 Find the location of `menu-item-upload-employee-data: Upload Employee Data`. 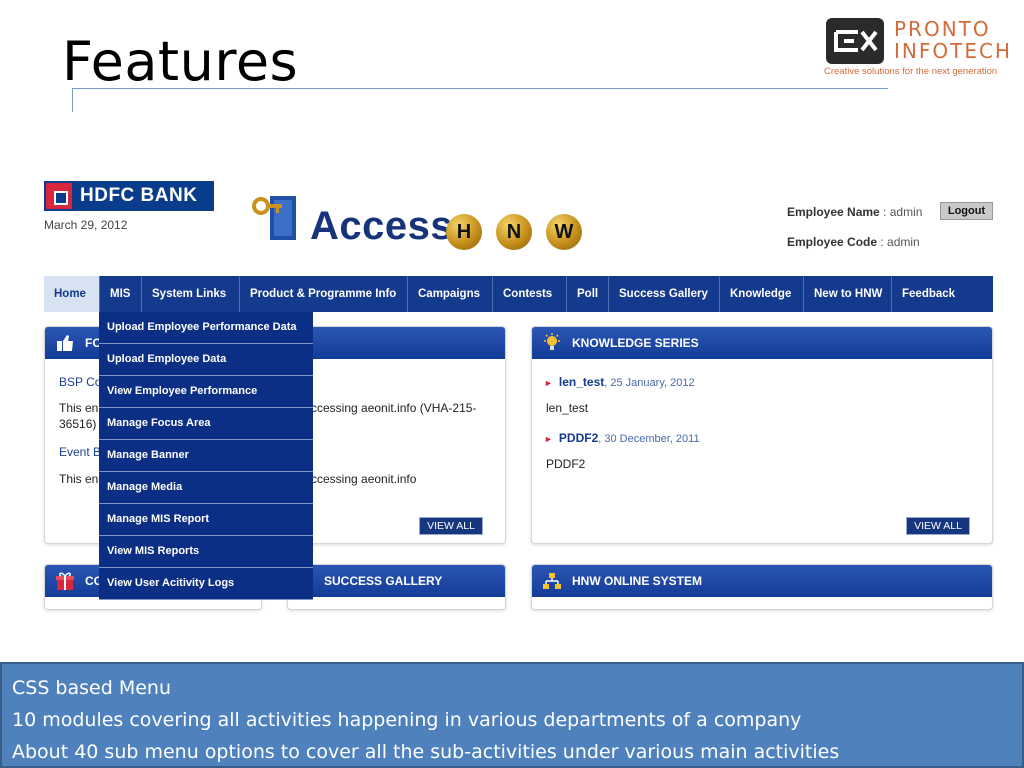

menu-item-upload-employee-data: Upload Employee Data is located at coordinates (206, 360).